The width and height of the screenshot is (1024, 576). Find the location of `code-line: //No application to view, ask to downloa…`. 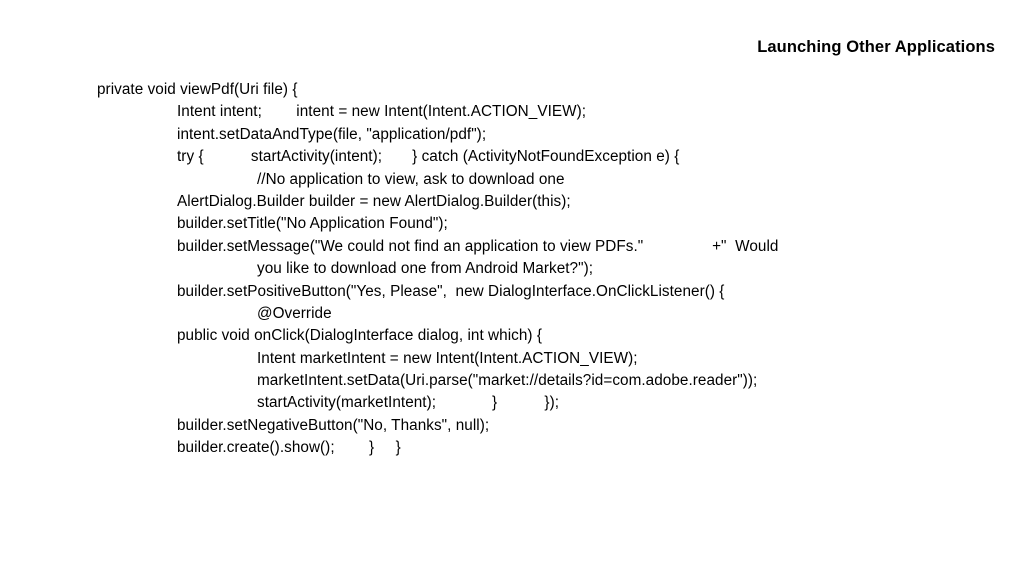

code-line: //No application to view, ask to downloa… is located at coordinates (411, 179).